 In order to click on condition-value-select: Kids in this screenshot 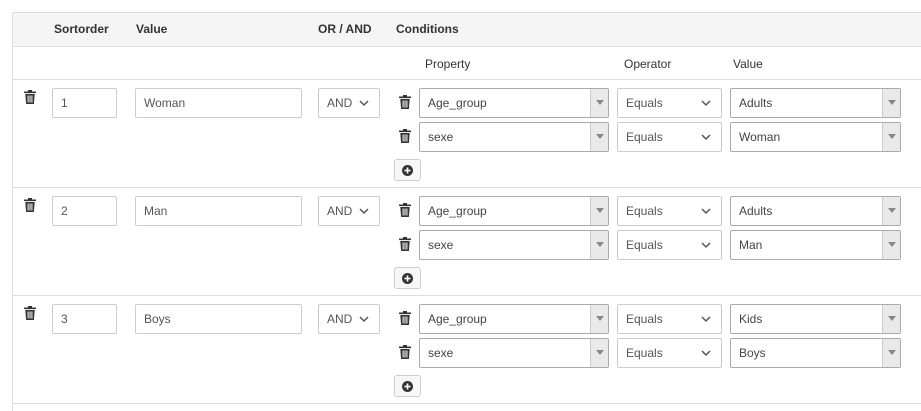, I will do `click(815, 319)`.